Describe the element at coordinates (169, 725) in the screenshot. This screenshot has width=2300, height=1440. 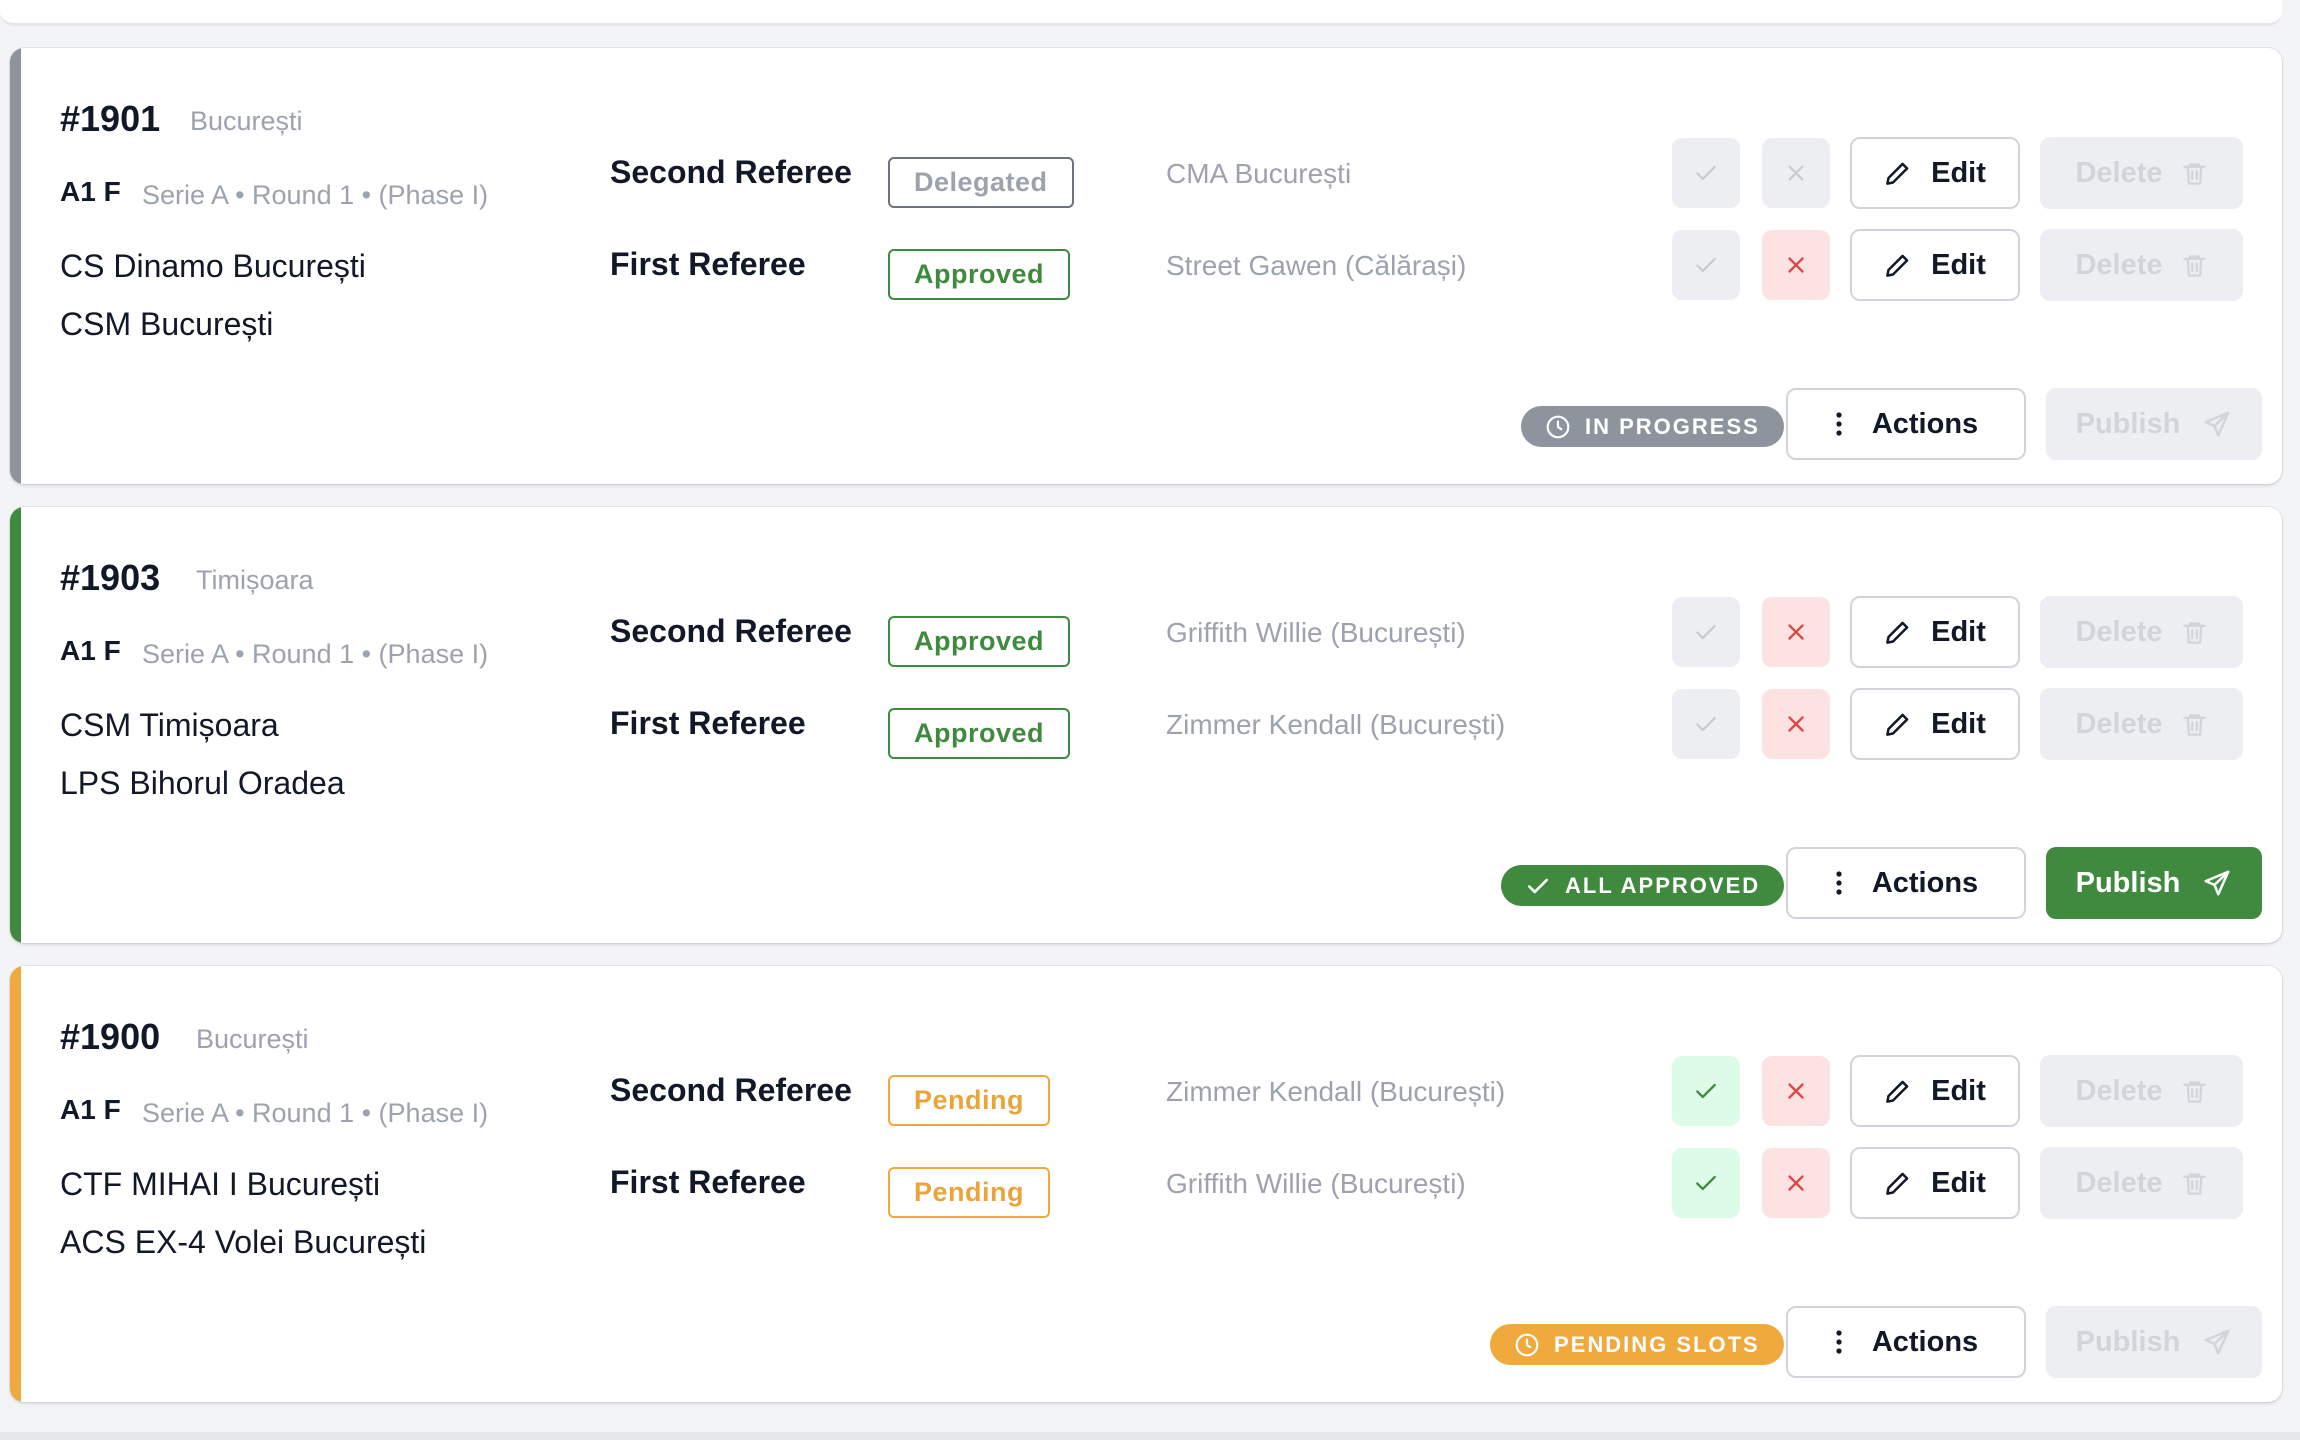
I see `home-team: CSM Timișoara` at that location.